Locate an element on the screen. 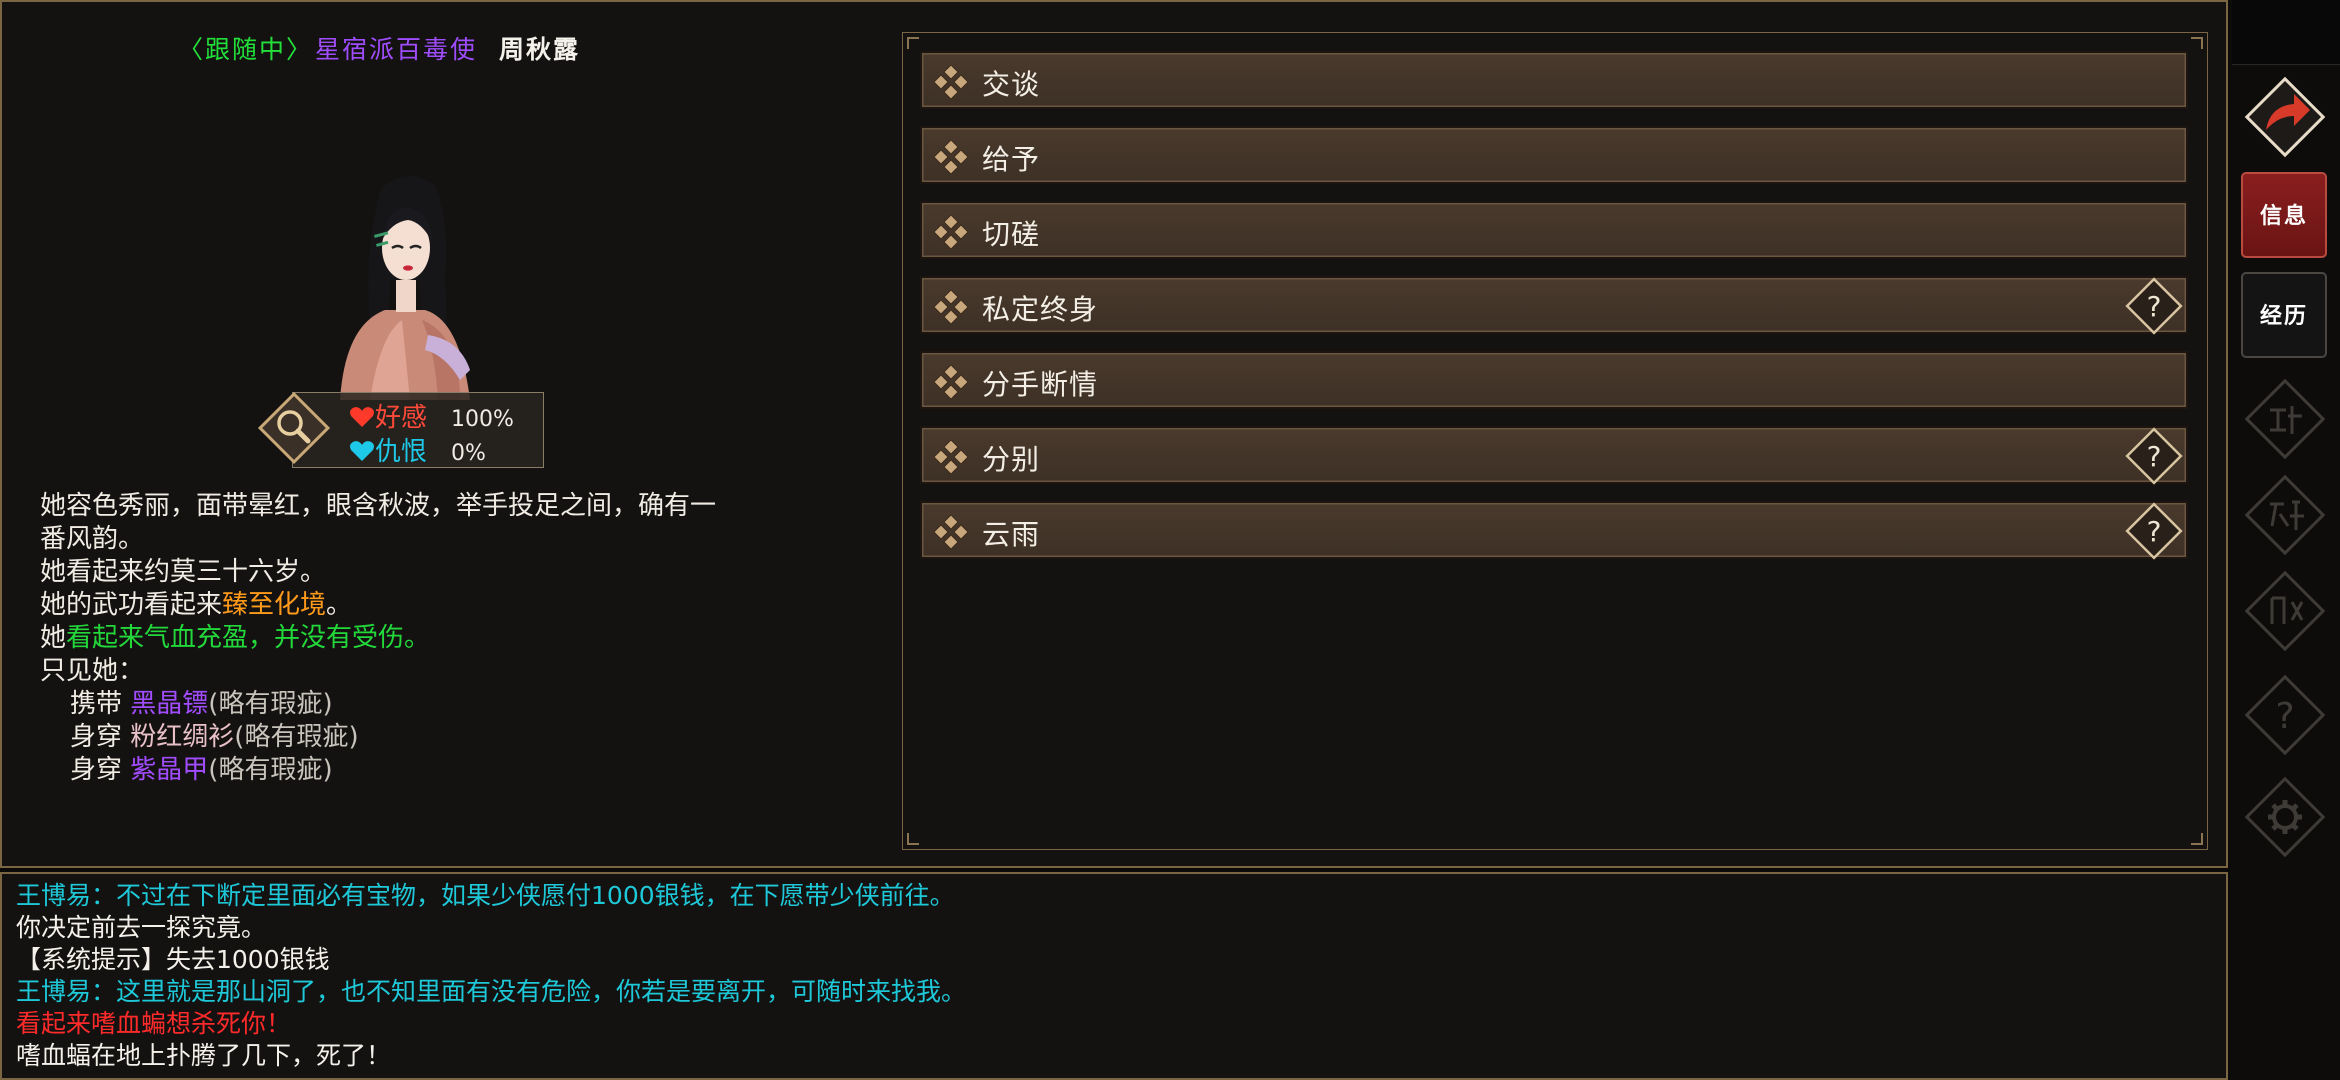 The image size is (2340, 1080). favor-label: 好感 is located at coordinates (401, 418).